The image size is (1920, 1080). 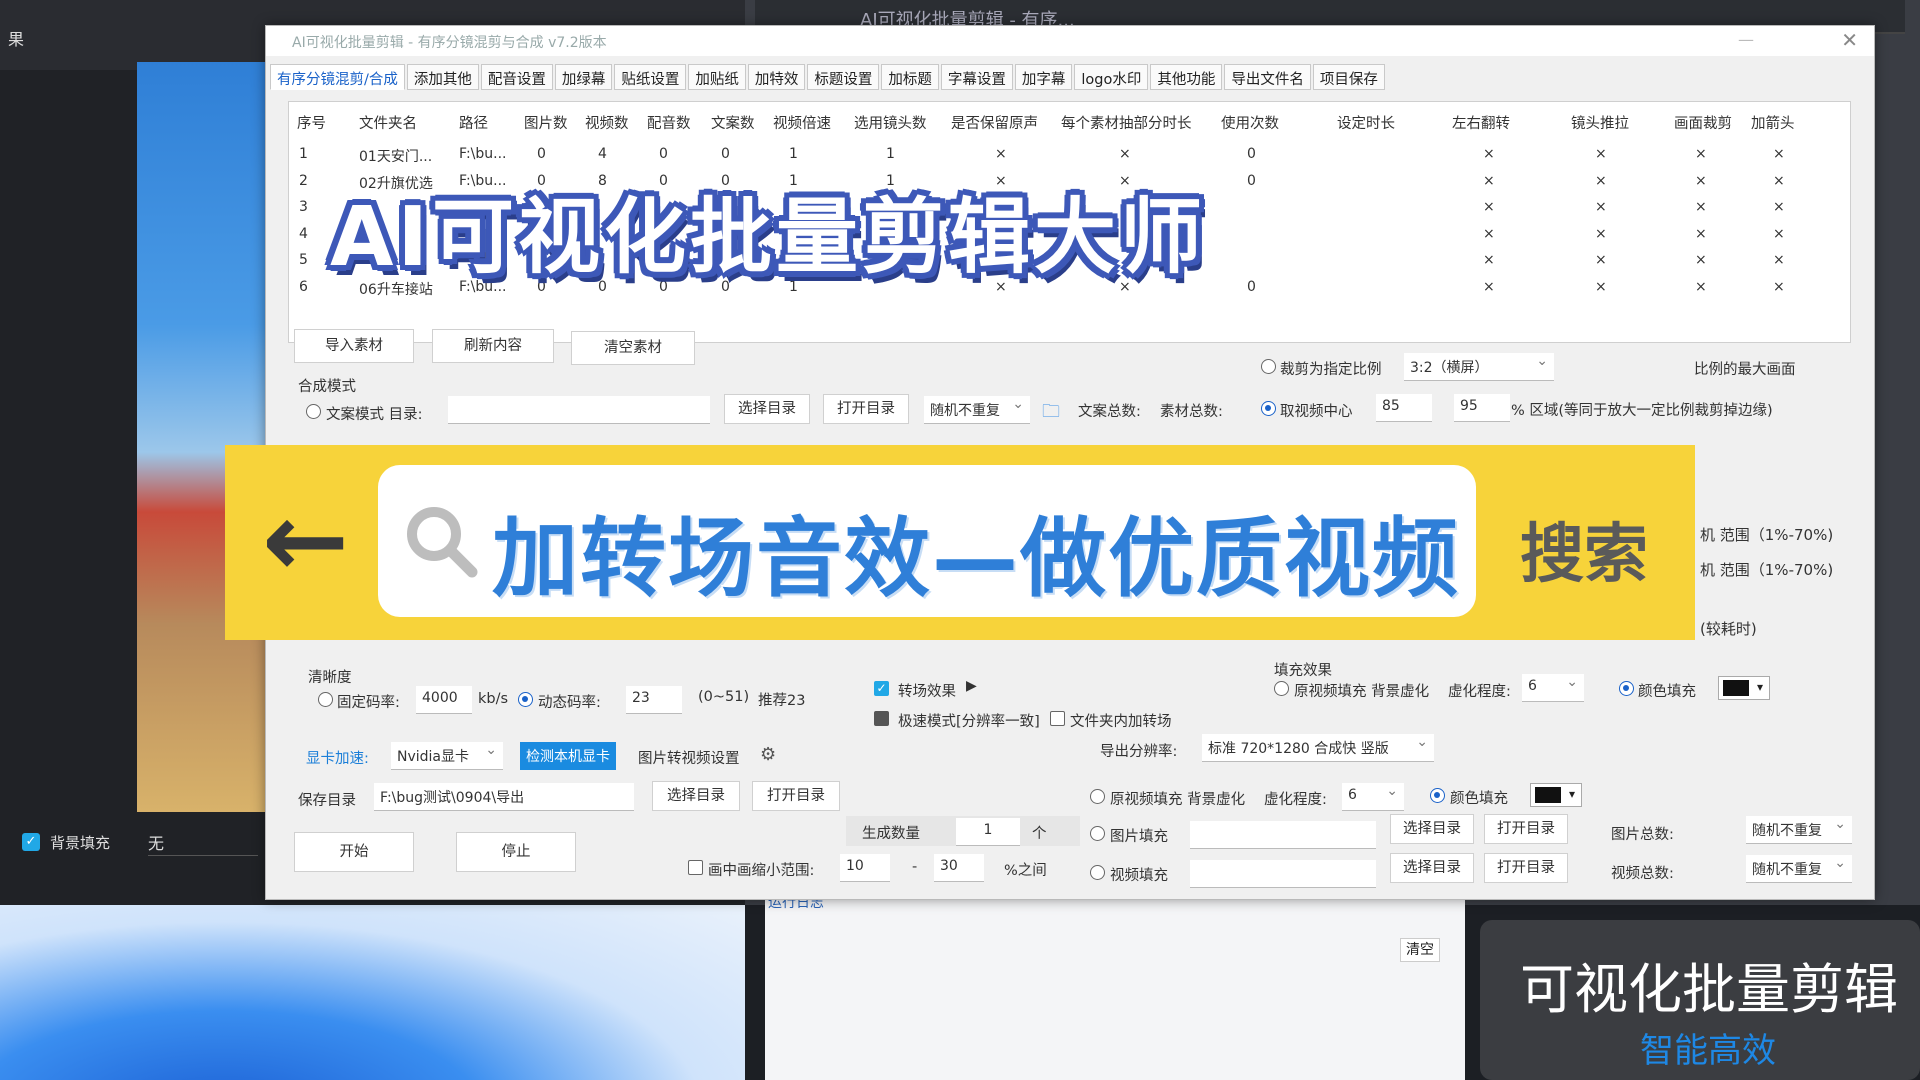 What do you see at coordinates (1373, 797) in the screenshot?
I see `export-blur-level-select: 6` at bounding box center [1373, 797].